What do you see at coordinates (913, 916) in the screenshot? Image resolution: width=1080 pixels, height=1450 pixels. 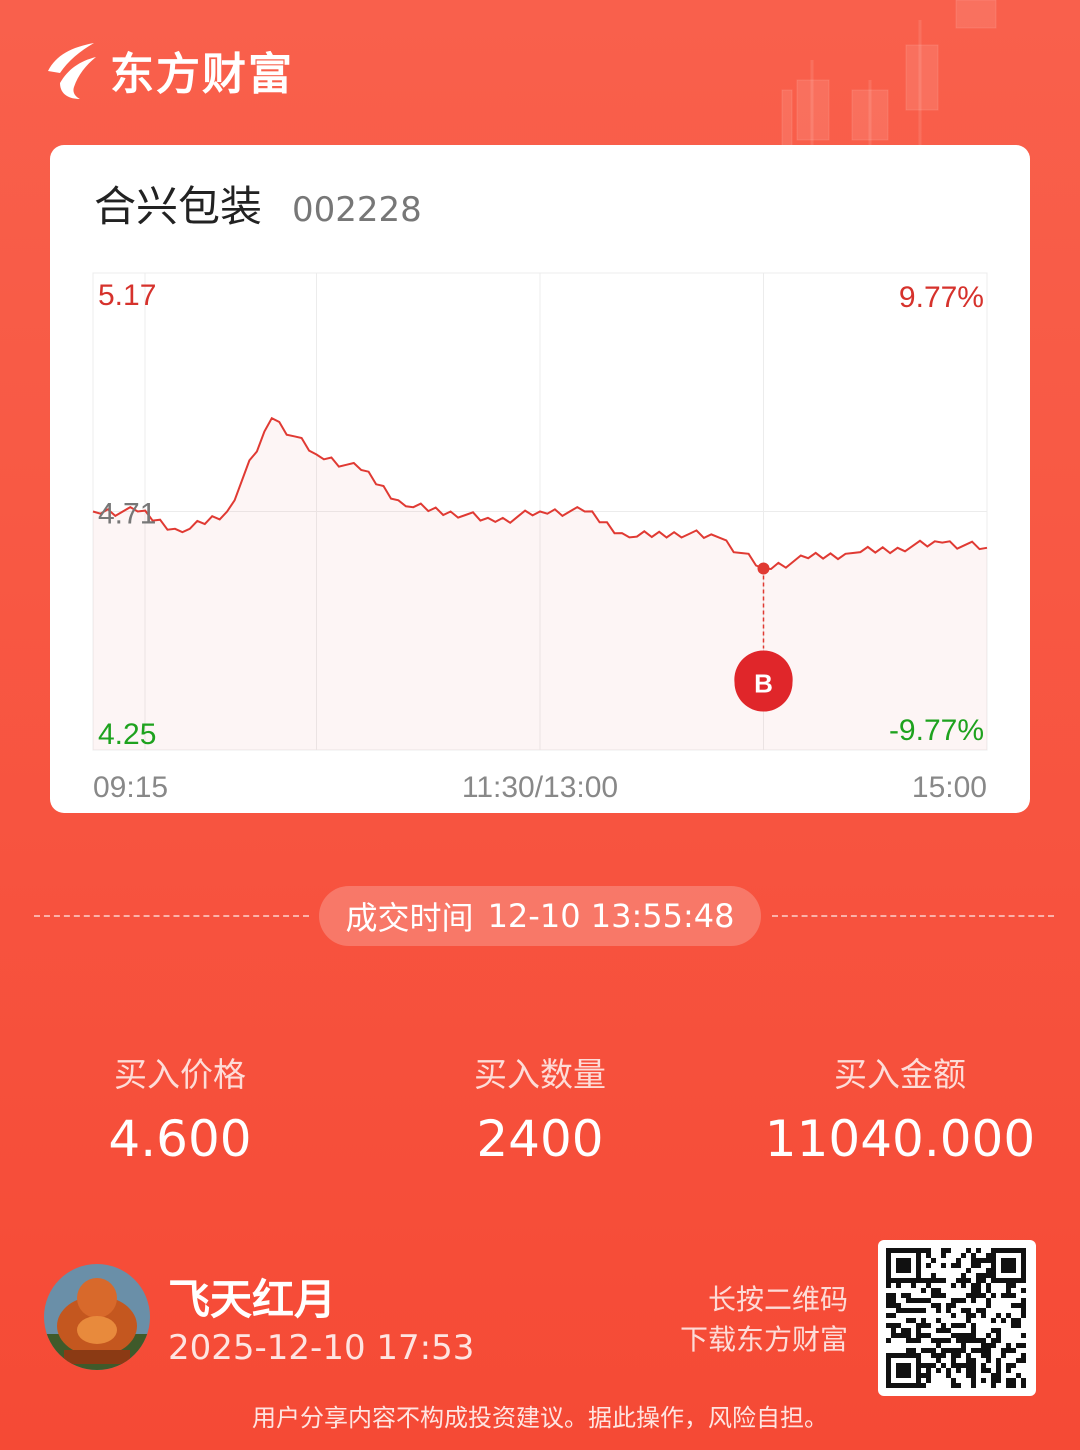 I see `divider-right` at bounding box center [913, 916].